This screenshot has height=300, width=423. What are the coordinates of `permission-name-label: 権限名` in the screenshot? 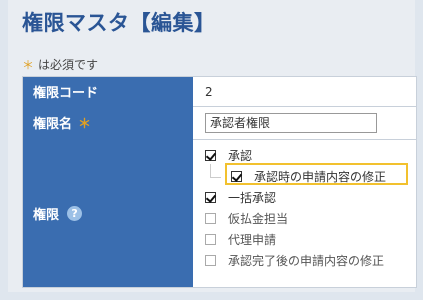 It's located at (53, 124).